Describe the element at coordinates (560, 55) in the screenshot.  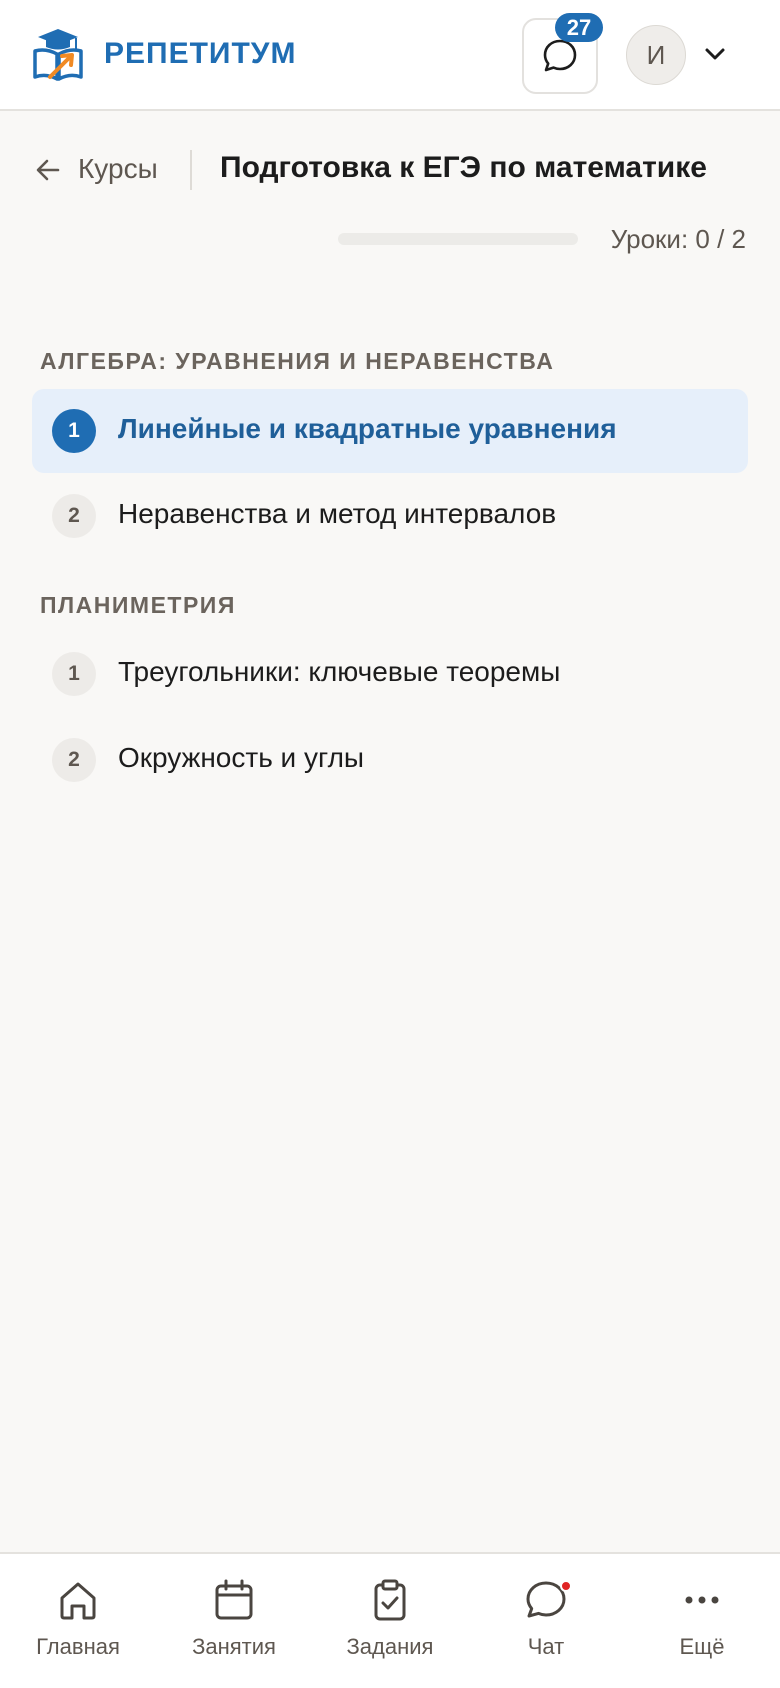
I see `chat-icon` at that location.